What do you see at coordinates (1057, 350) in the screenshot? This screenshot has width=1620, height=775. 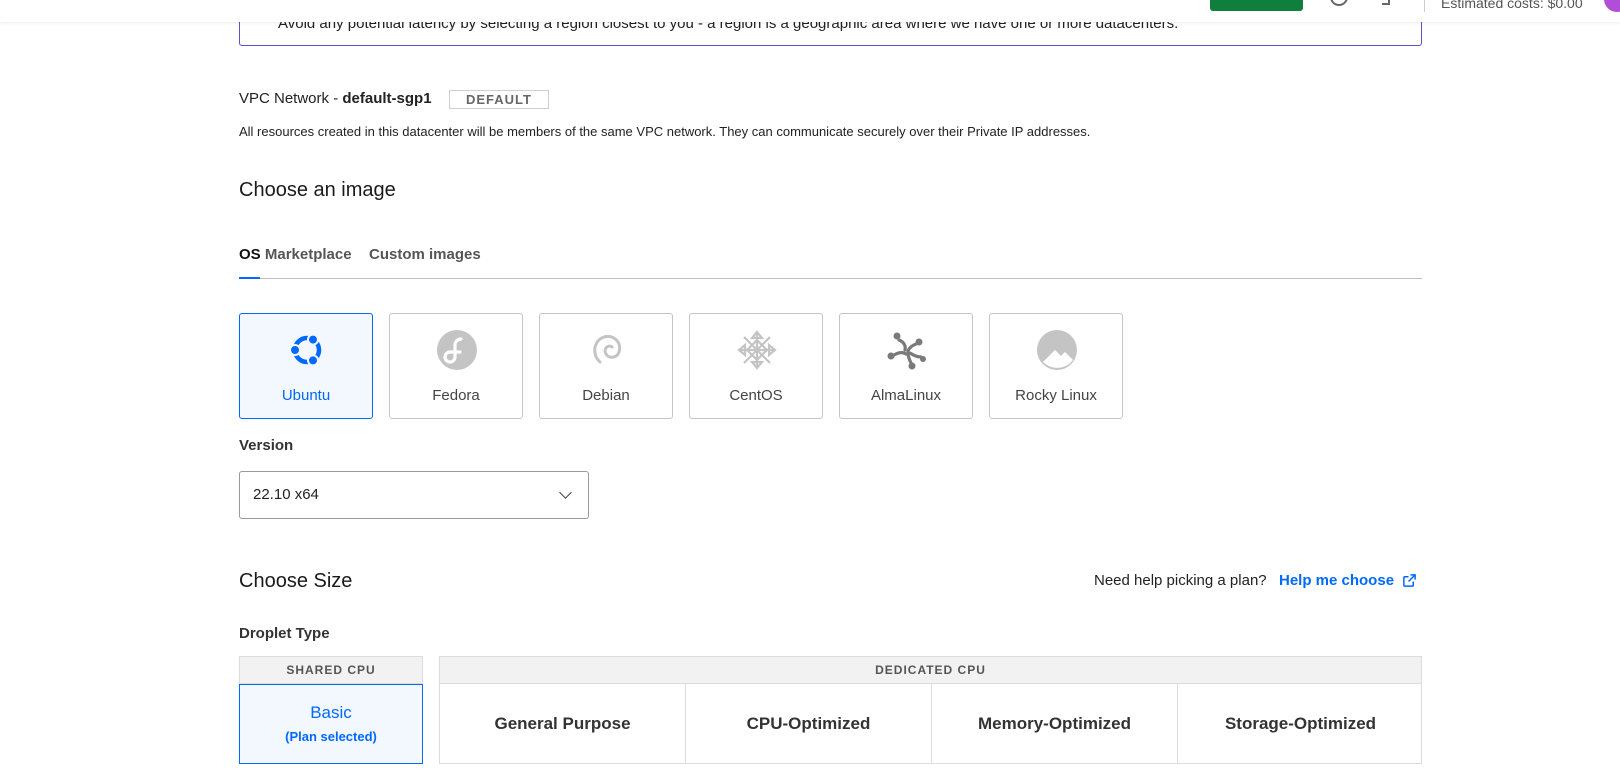 I see `rocky-linux-icon` at bounding box center [1057, 350].